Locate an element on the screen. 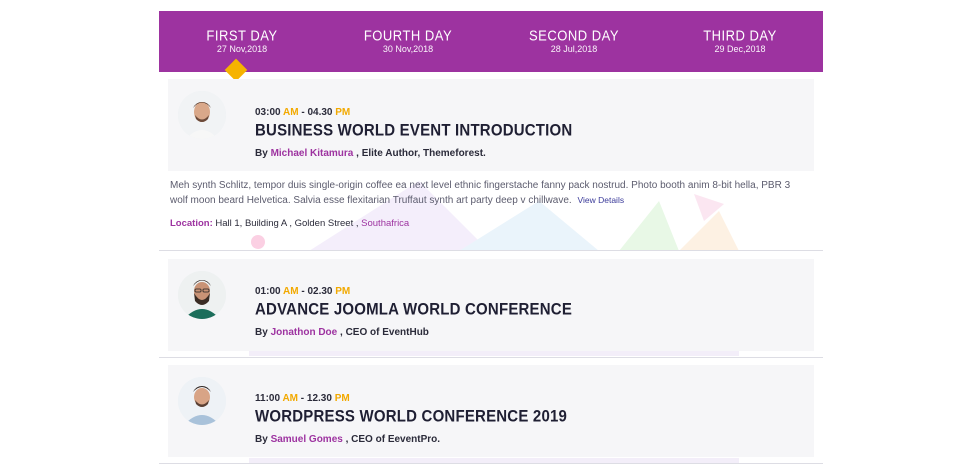 This screenshot has width=980, height=471. tab-label: THIRD DAY is located at coordinates (740, 35).